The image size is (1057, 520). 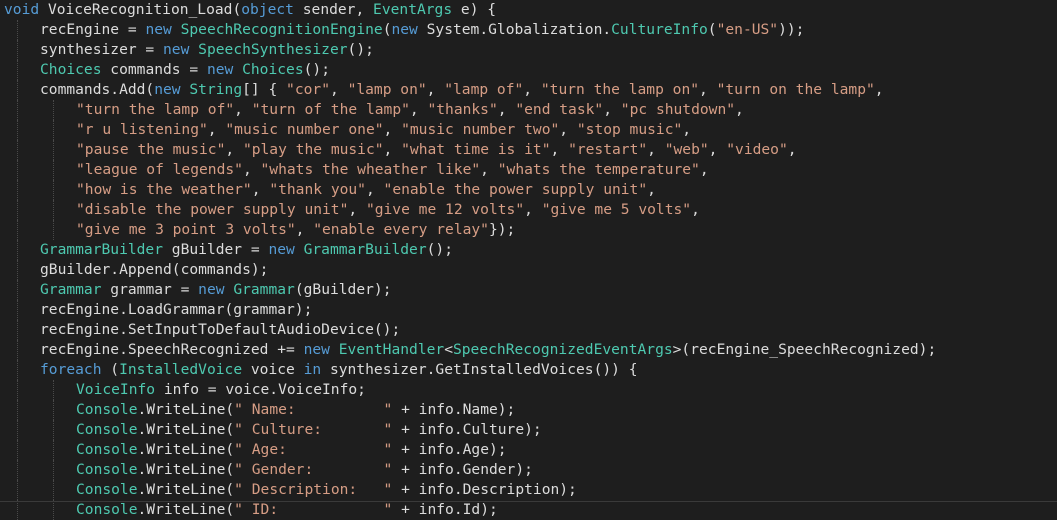 What do you see at coordinates (528, 290) in the screenshot?
I see `code-line: Grammar grammar = new Grammar(gBuilder);` at bounding box center [528, 290].